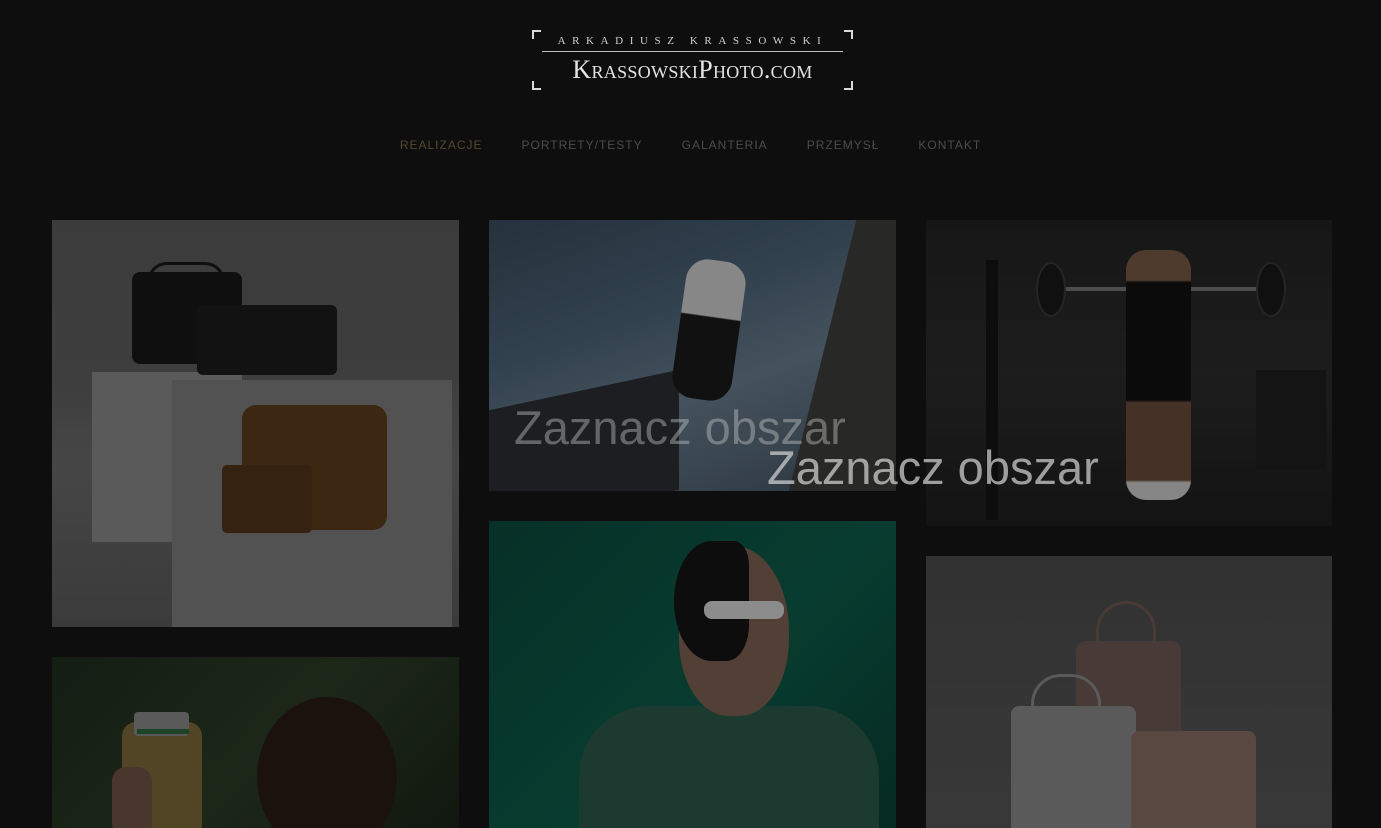  Describe the element at coordinates (949, 145) in the screenshot. I see `nav-item-kontakt: KONTAKT` at that location.